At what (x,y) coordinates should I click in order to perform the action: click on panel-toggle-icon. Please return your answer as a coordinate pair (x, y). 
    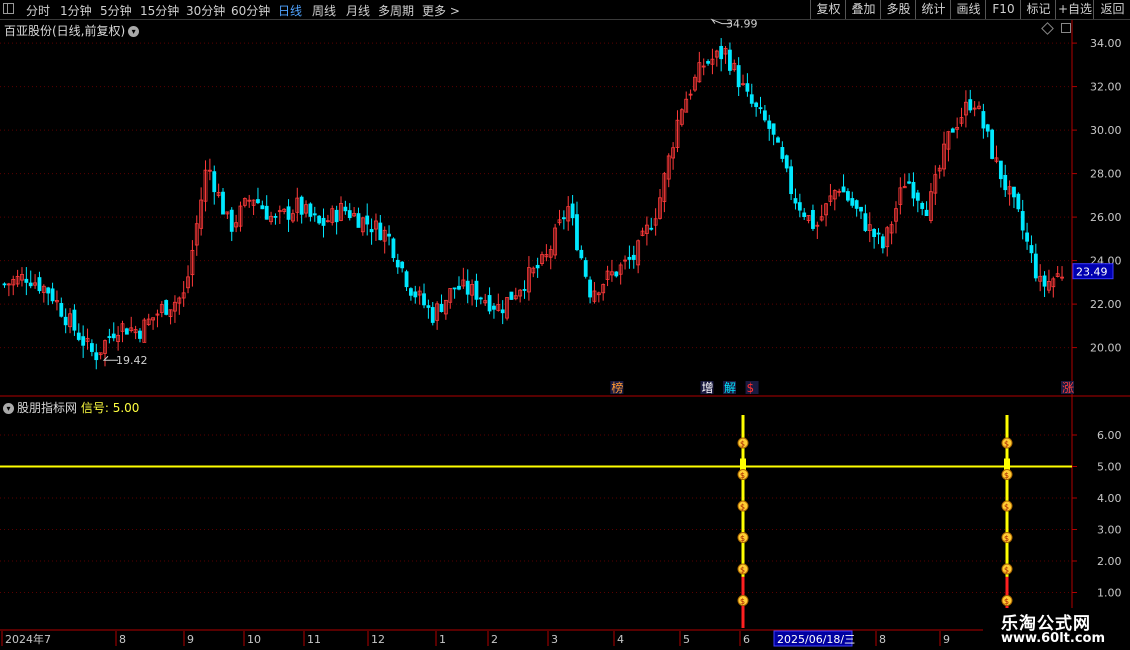
    Looking at the image, I should click on (1066, 28).